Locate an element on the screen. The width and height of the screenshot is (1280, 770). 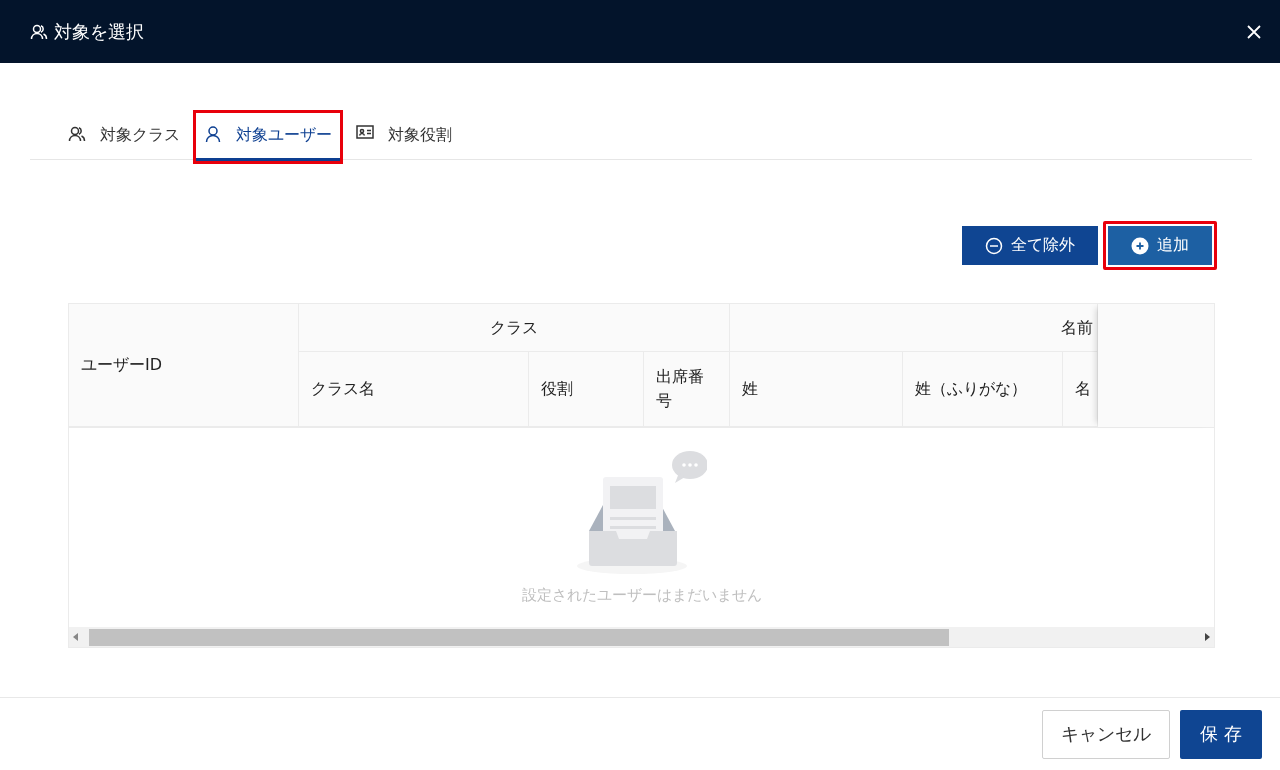
tab: 対象役割 is located at coordinates (404, 140).